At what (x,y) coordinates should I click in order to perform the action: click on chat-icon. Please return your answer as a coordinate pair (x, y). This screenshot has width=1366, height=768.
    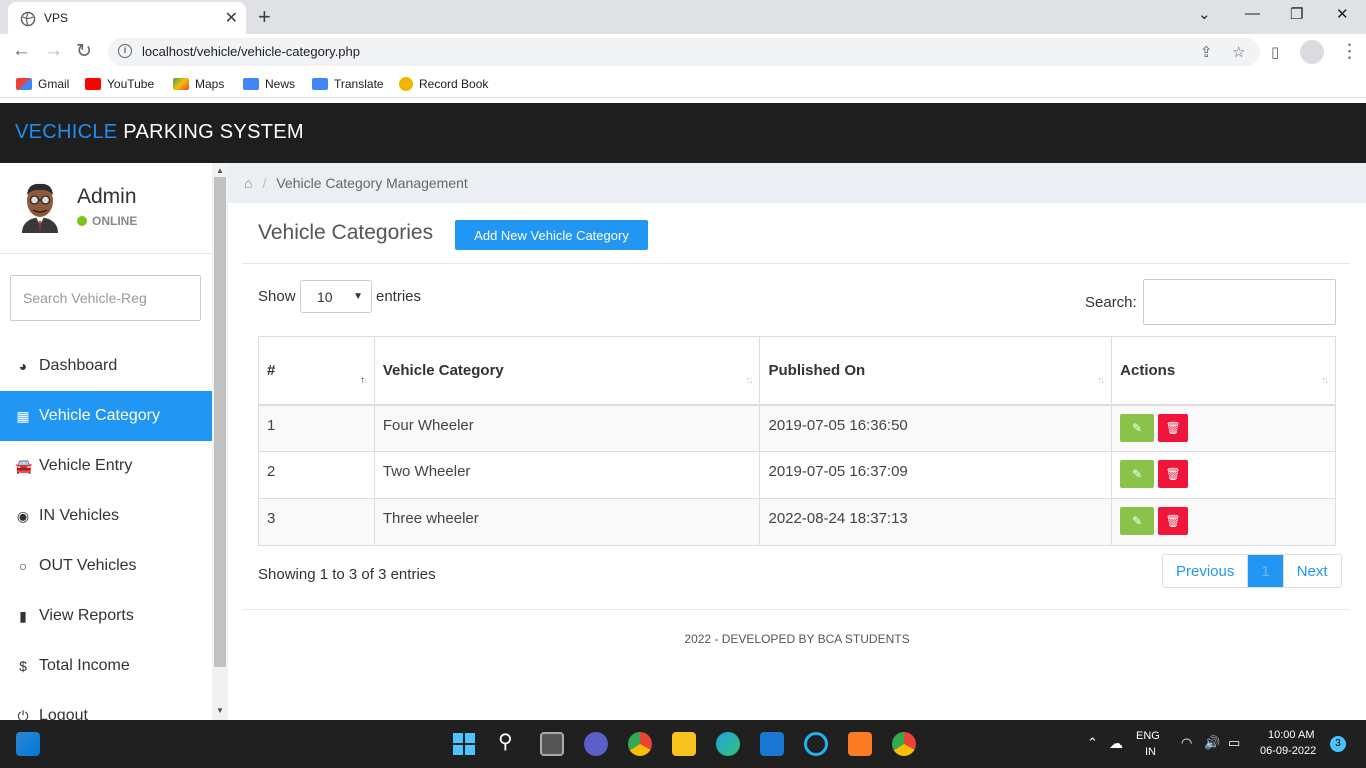
    Looking at the image, I should click on (596, 744).